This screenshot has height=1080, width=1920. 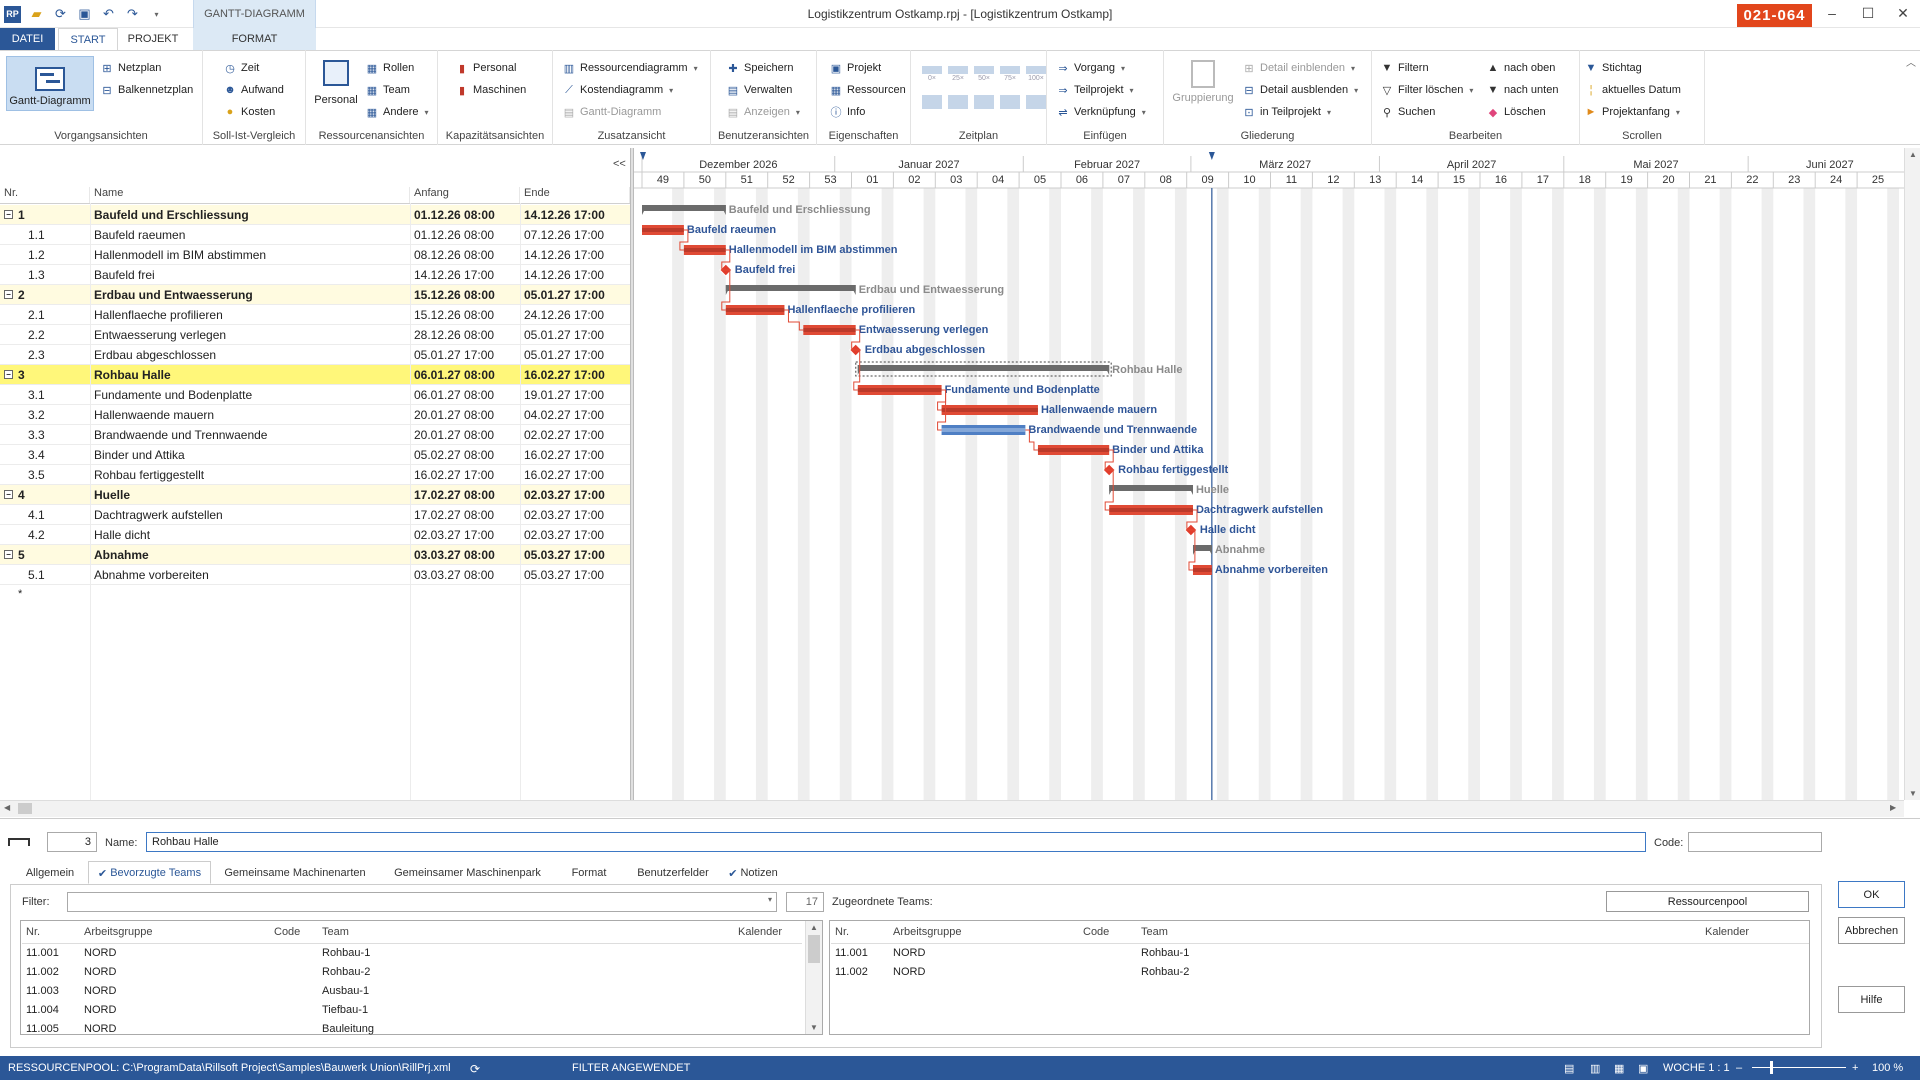 What do you see at coordinates (1286, 112) in the screenshot?
I see `in-teilprojekt-button: ⊡ in Teilprojekt` at bounding box center [1286, 112].